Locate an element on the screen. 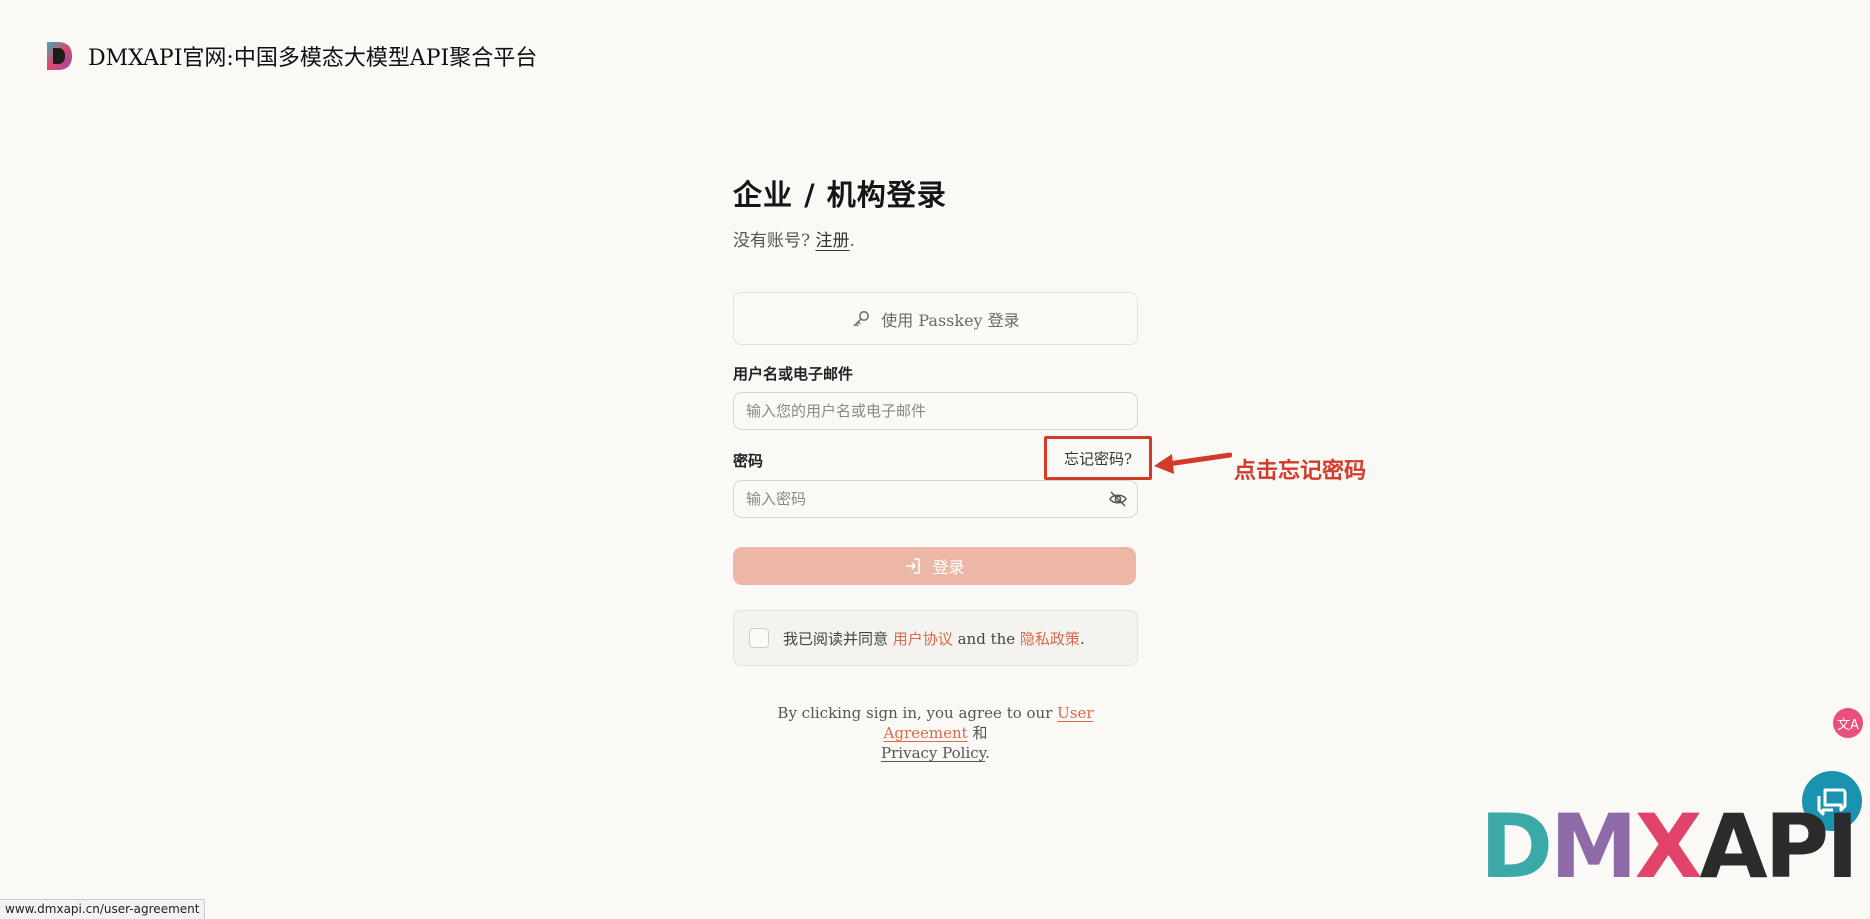 The image size is (1870, 919). dmxapi-watermark-logo: DMXAPI is located at coordinates (1669, 847).